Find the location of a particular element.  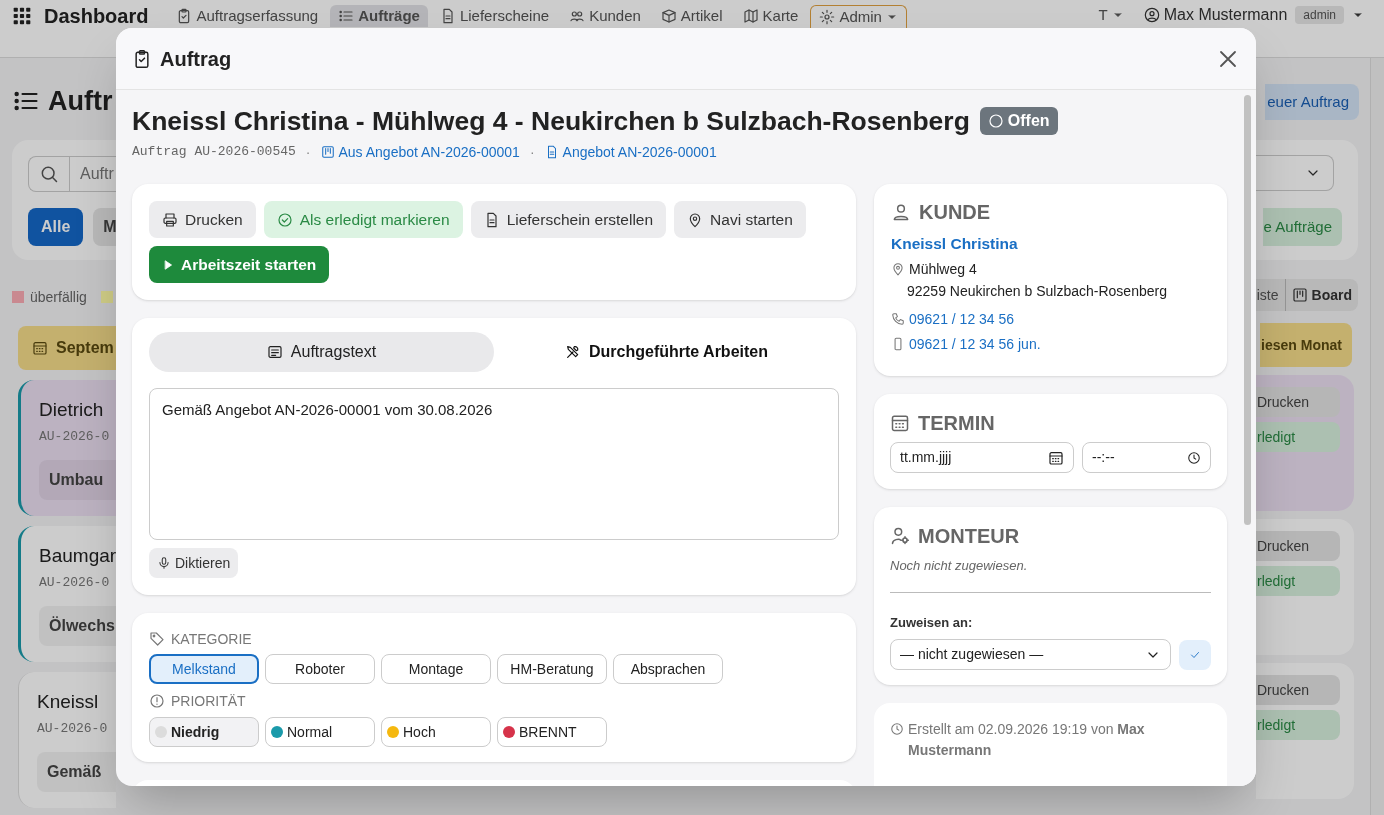

dictate-button: Diktieren is located at coordinates (194, 563).